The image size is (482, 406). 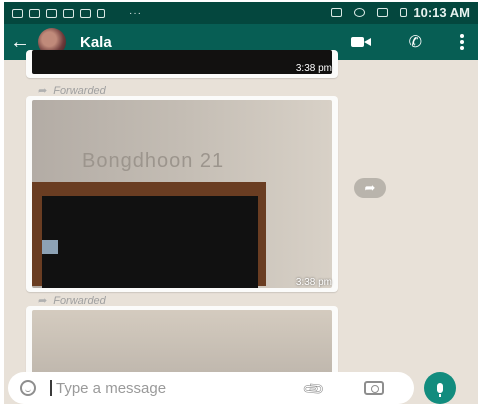 What do you see at coordinates (150, 242) in the screenshot?
I see `doorway` at bounding box center [150, 242].